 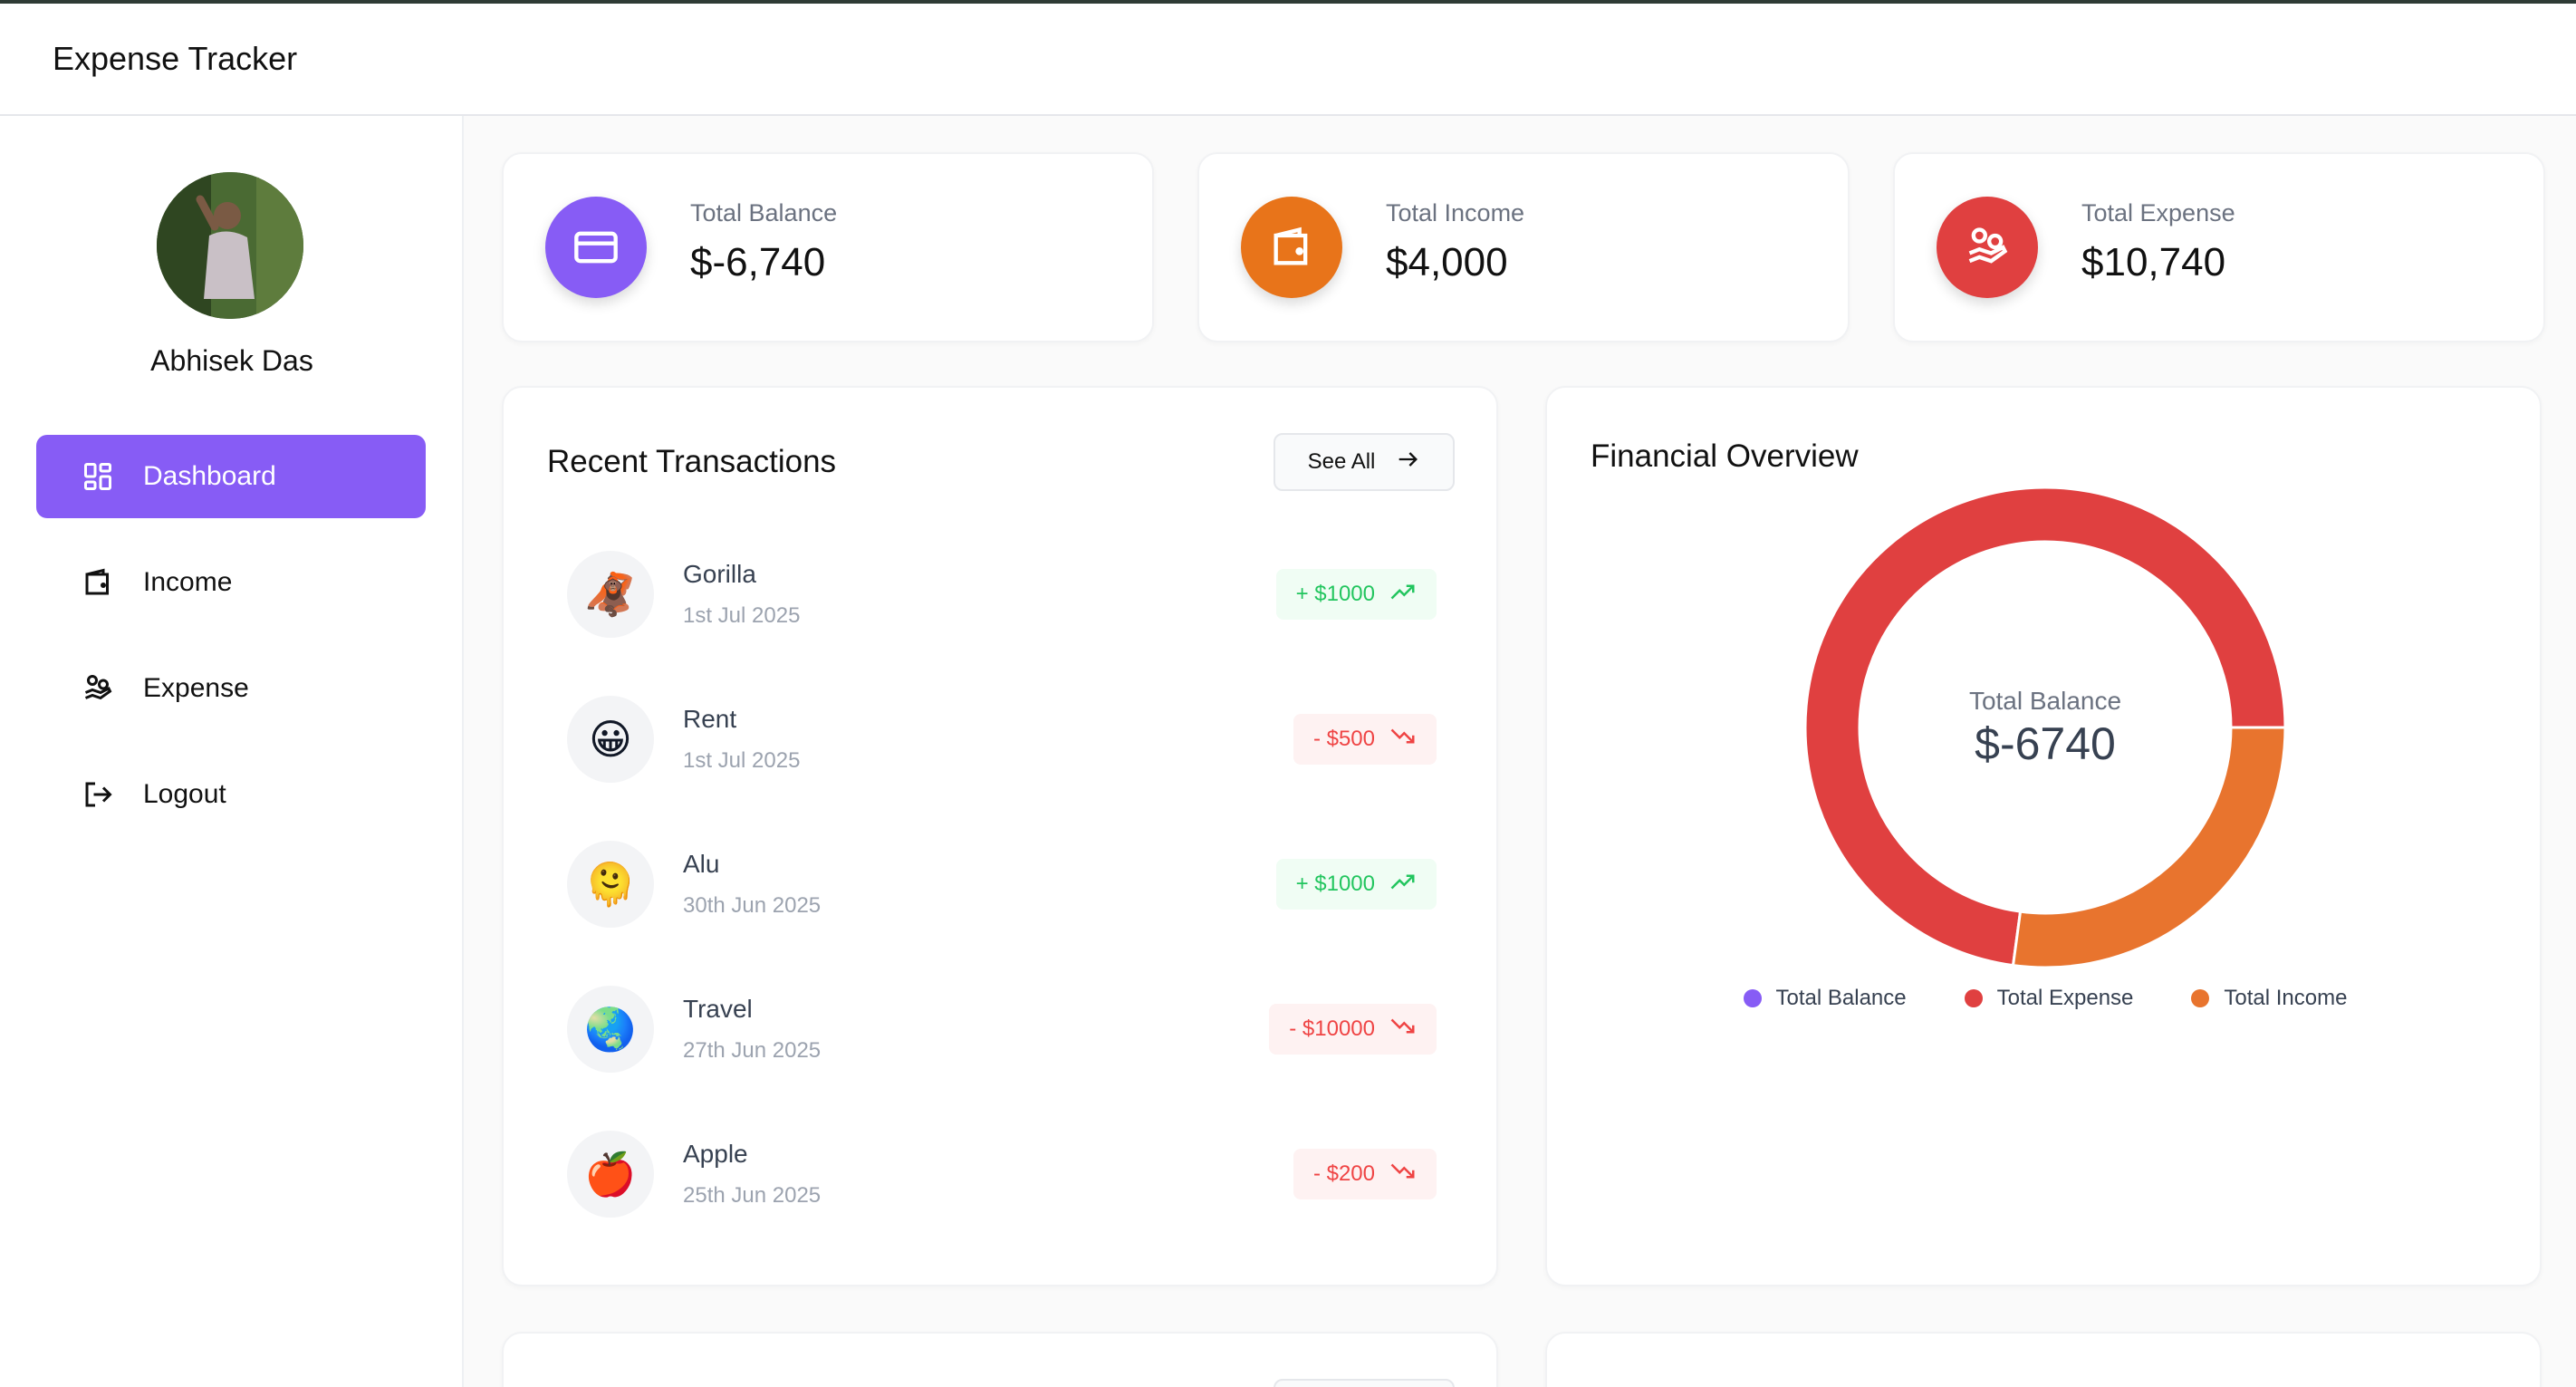 What do you see at coordinates (710, 719) in the screenshot?
I see `transaction-name: Rent` at bounding box center [710, 719].